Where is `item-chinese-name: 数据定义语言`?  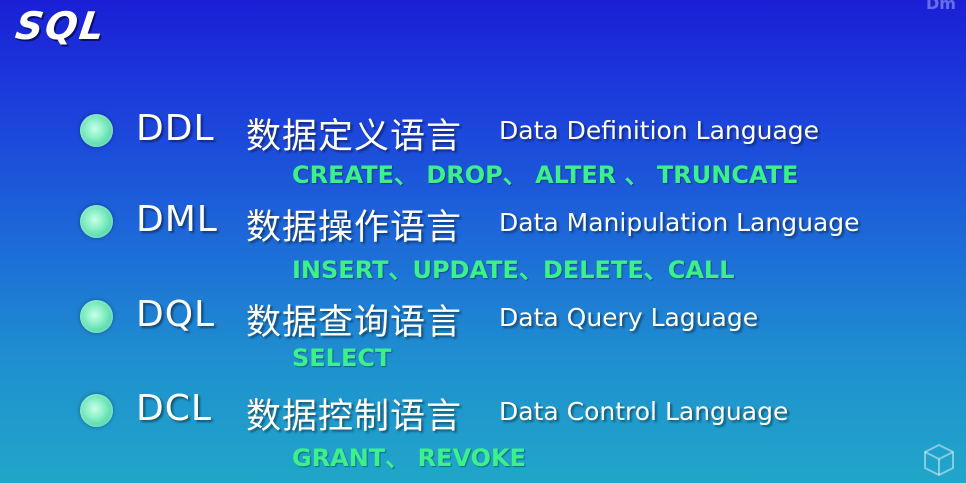 item-chinese-name: 数据定义语言 is located at coordinates (354, 137).